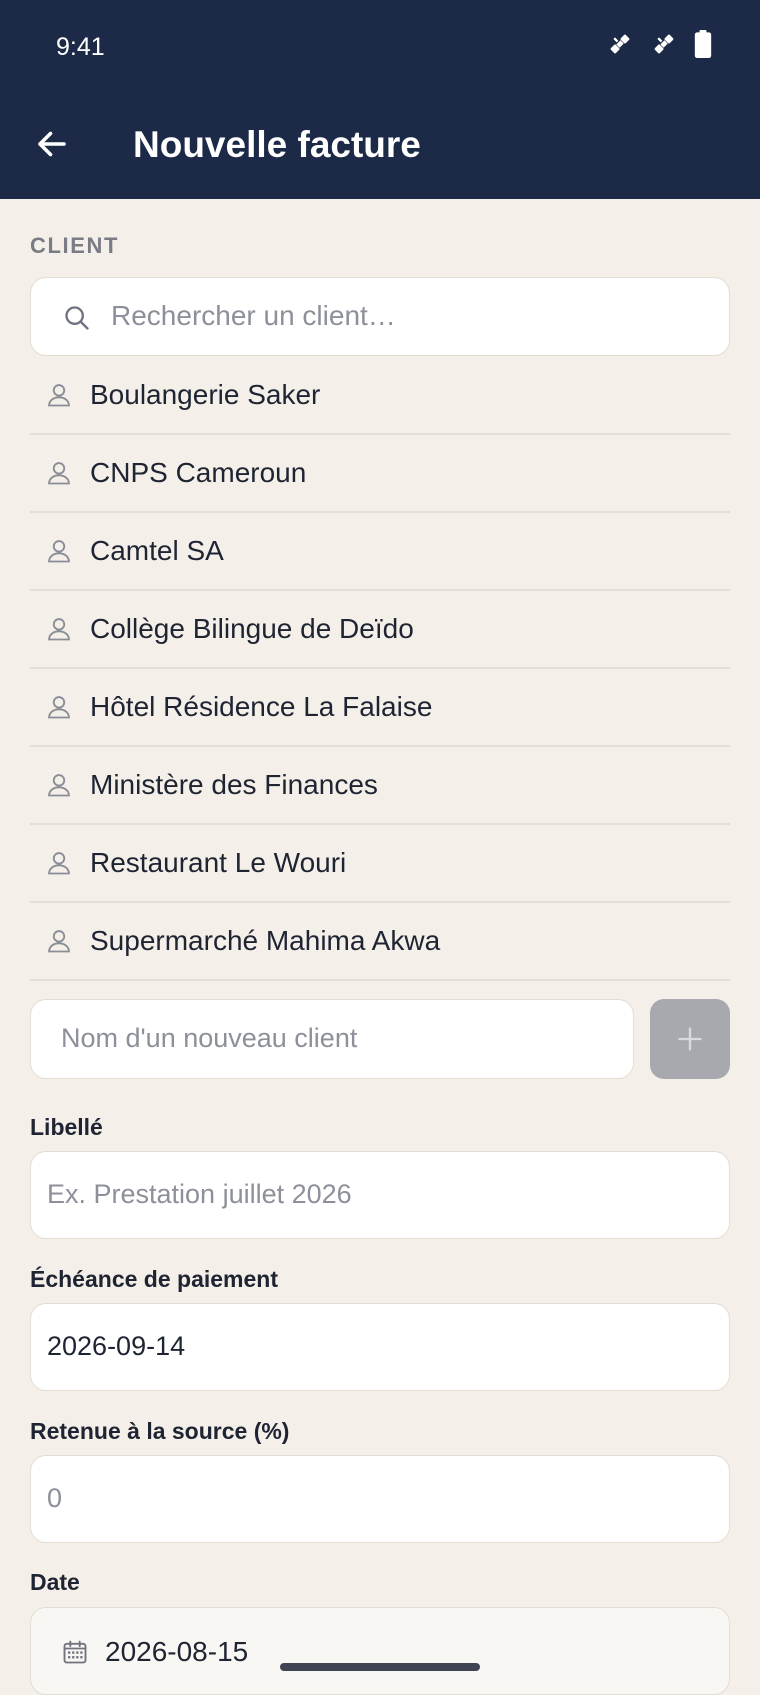 Image resolution: width=760 pixels, height=1695 pixels. I want to click on client-search-box, so click(380, 316).